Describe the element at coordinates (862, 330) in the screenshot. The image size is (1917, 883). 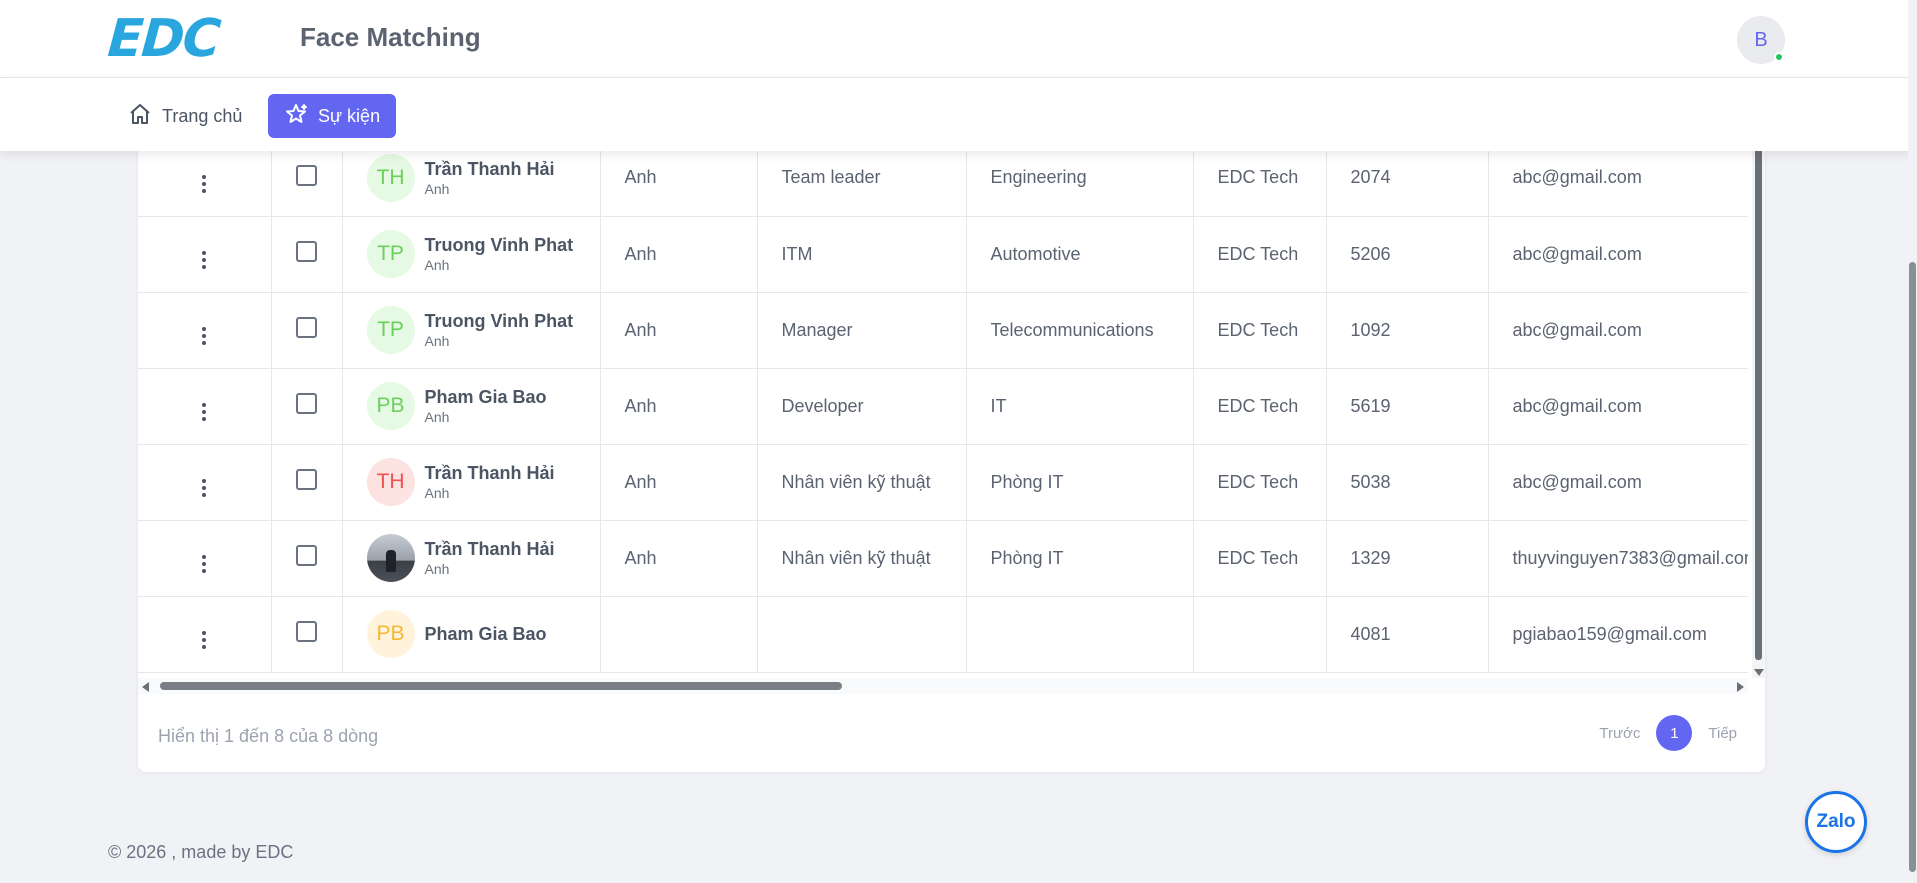
I see `row-position-cell: Manager` at that location.